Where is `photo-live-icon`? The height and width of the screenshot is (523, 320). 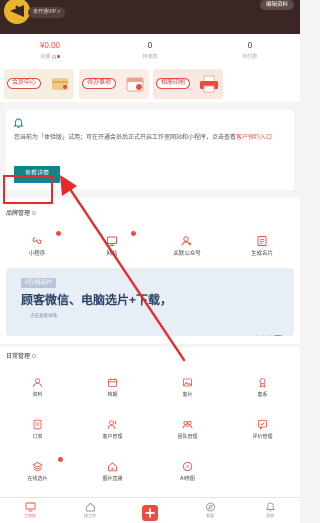 photo-live-icon is located at coordinates (112, 467).